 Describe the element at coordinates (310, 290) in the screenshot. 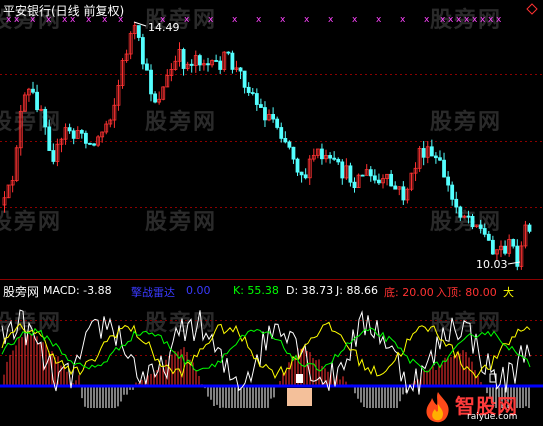

I see `d-value: D: 38.73` at that location.